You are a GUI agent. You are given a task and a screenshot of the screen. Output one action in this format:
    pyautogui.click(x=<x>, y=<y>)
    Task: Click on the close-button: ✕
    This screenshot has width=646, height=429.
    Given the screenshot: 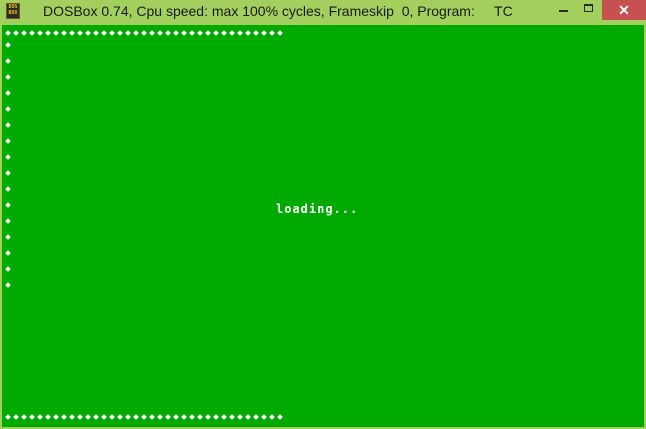 What is the action you would take?
    pyautogui.click(x=624, y=10)
    